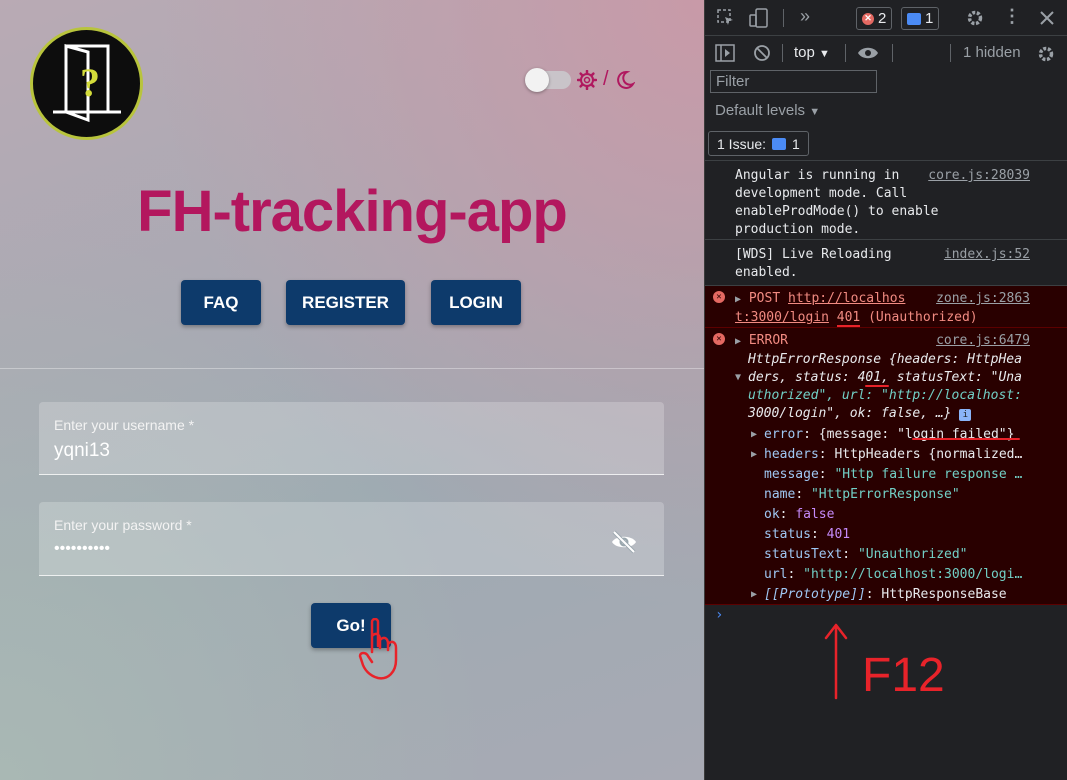 The image size is (1067, 780). What do you see at coordinates (929, 18) in the screenshot?
I see `message-count: 1` at bounding box center [929, 18].